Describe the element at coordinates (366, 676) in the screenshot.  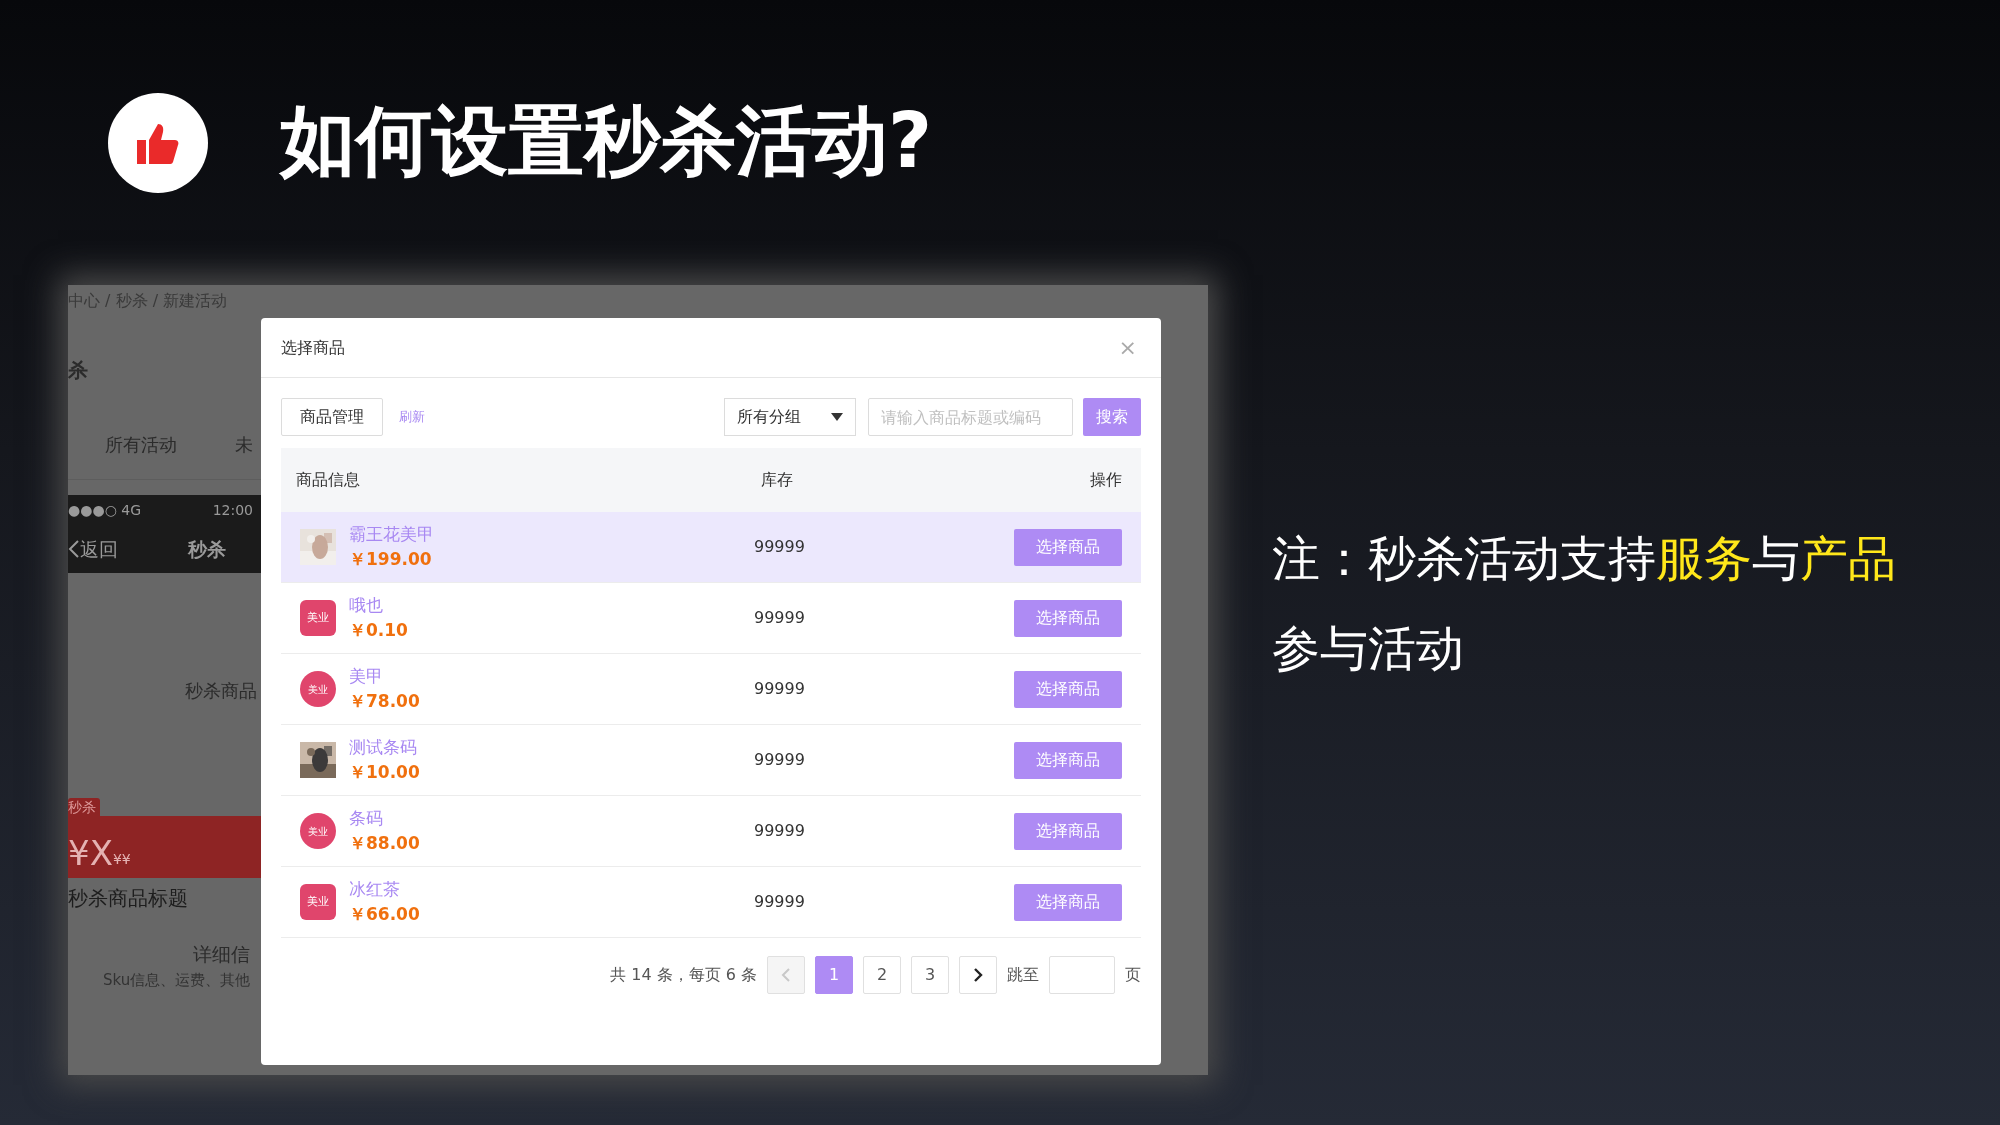
I see `product-name: 美甲` at that location.